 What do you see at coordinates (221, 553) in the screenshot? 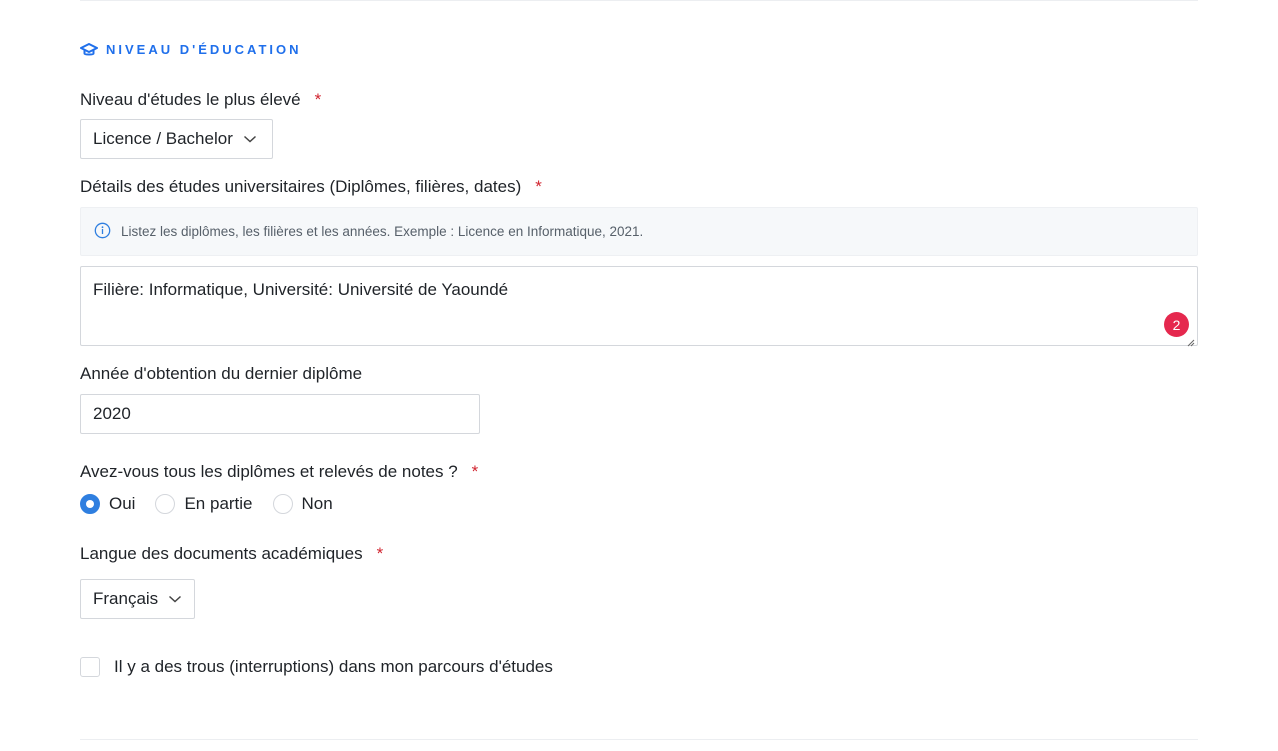
I see `documents-language-label-text: Langue des documents académiques` at bounding box center [221, 553].